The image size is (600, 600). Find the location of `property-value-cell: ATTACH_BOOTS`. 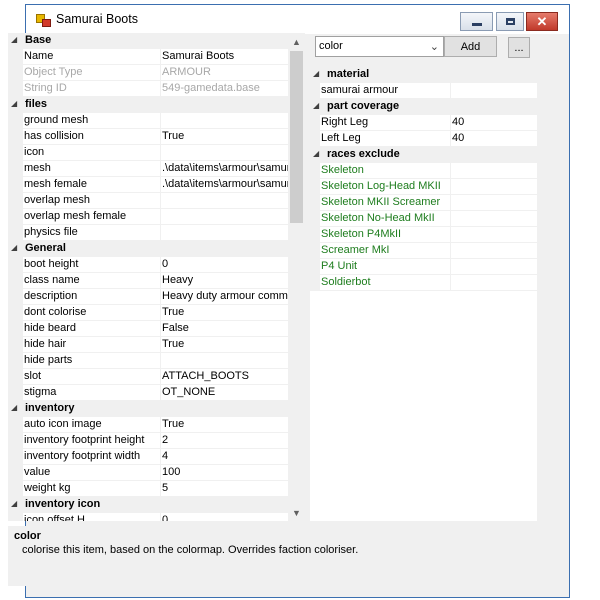

property-value-cell: ATTACH_BOOTS is located at coordinates (224, 377).